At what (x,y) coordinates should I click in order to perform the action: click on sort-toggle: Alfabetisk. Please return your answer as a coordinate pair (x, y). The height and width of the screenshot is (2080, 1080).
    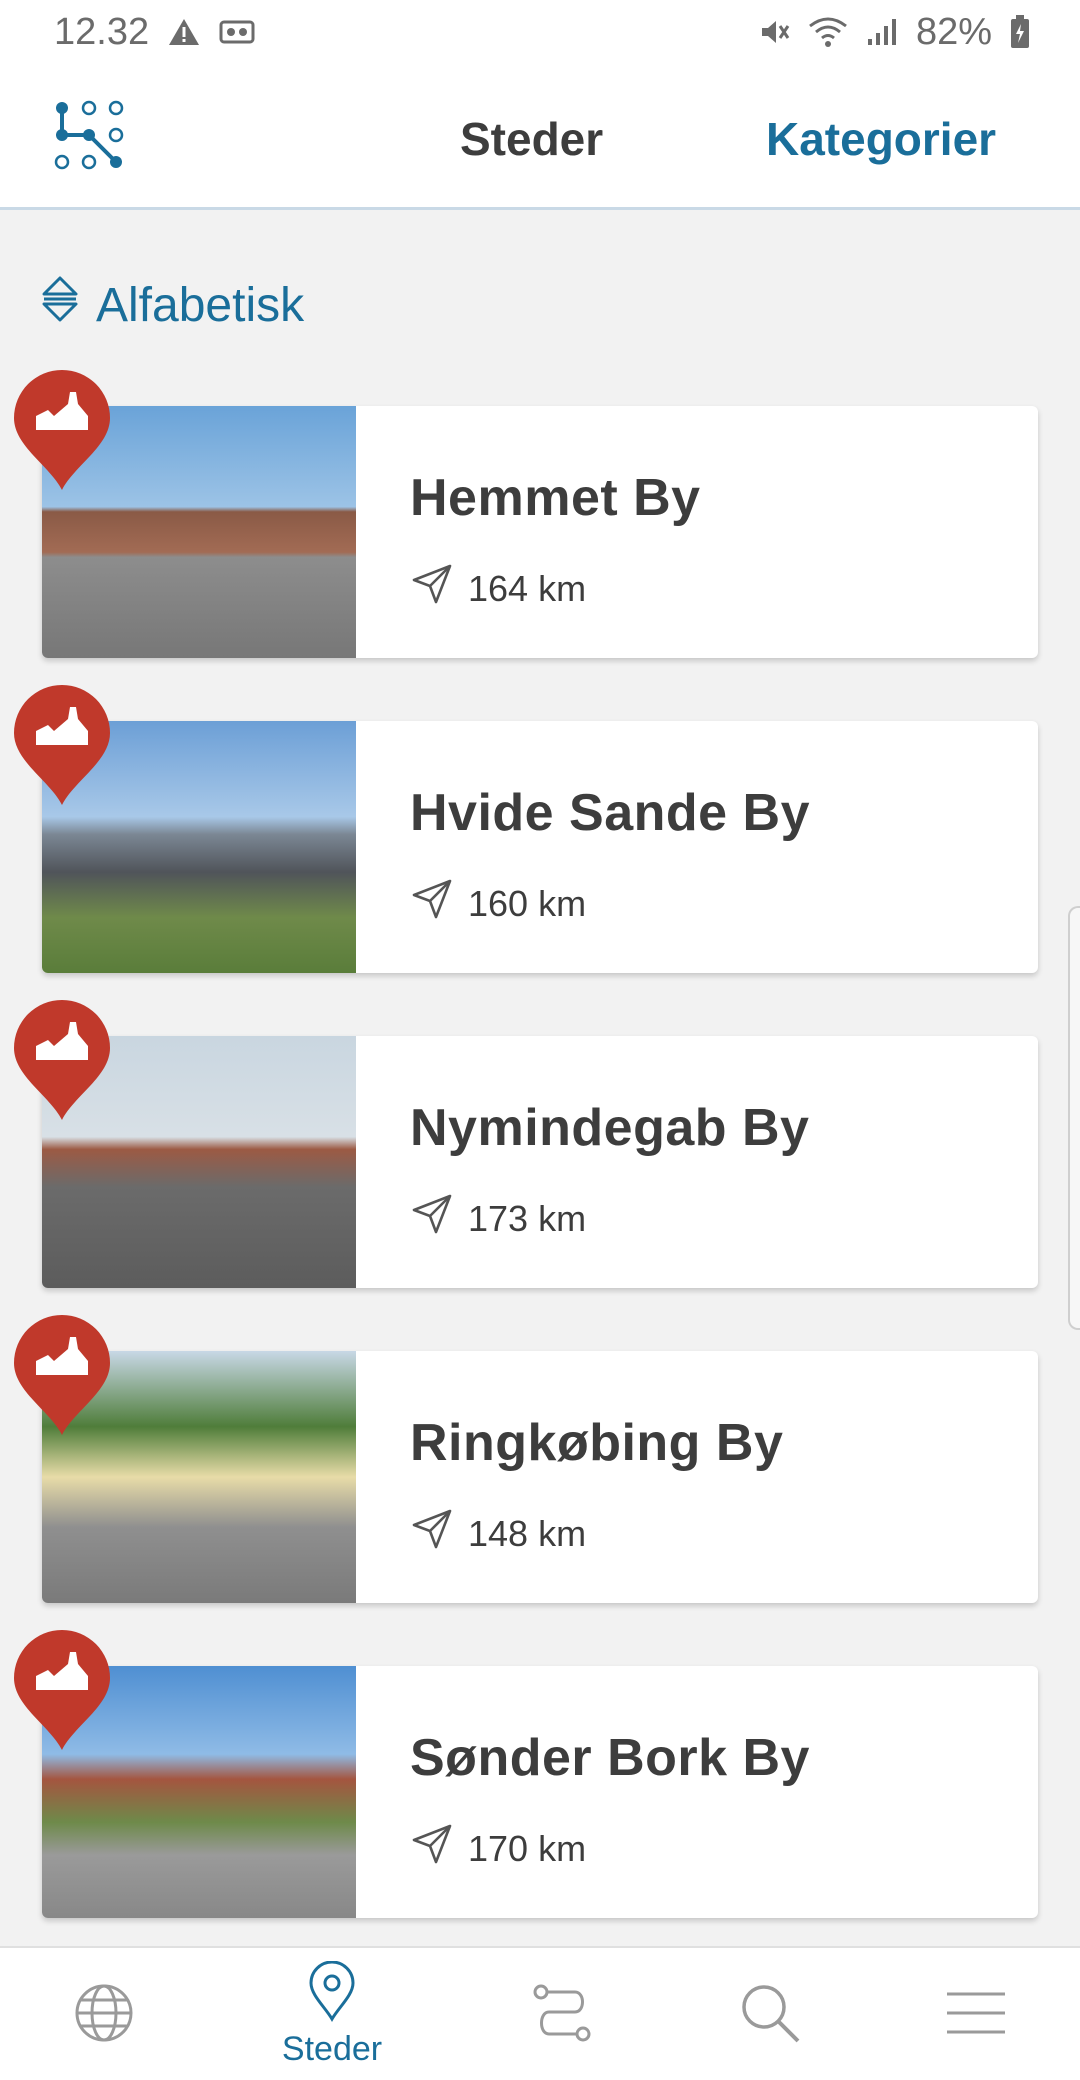
    Looking at the image, I should click on (172, 305).